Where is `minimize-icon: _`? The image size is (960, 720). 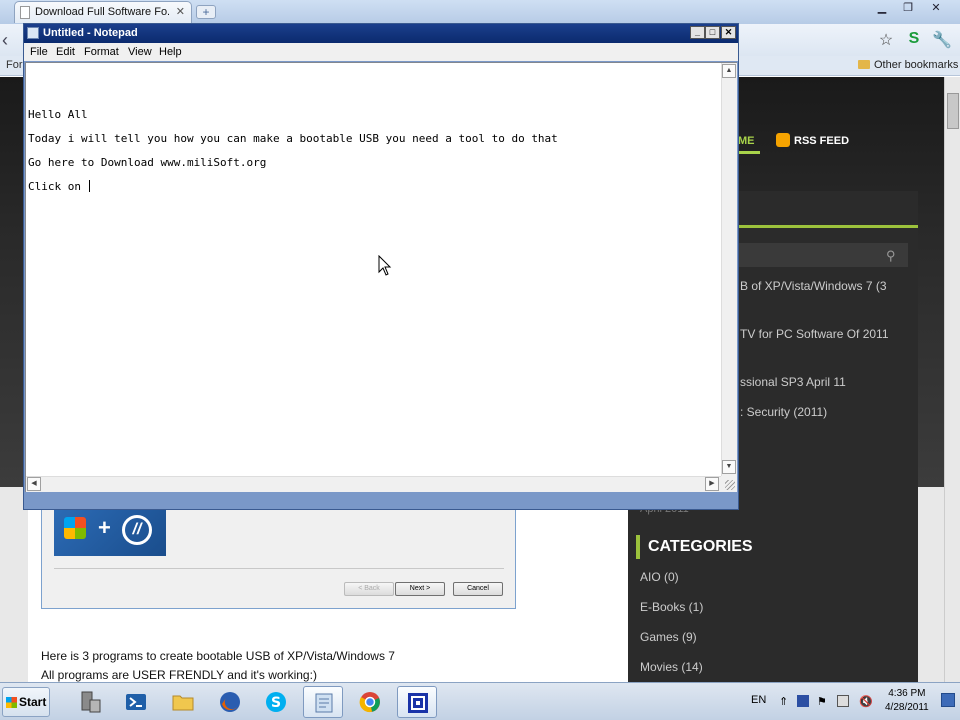 minimize-icon: _ is located at coordinates (697, 32).